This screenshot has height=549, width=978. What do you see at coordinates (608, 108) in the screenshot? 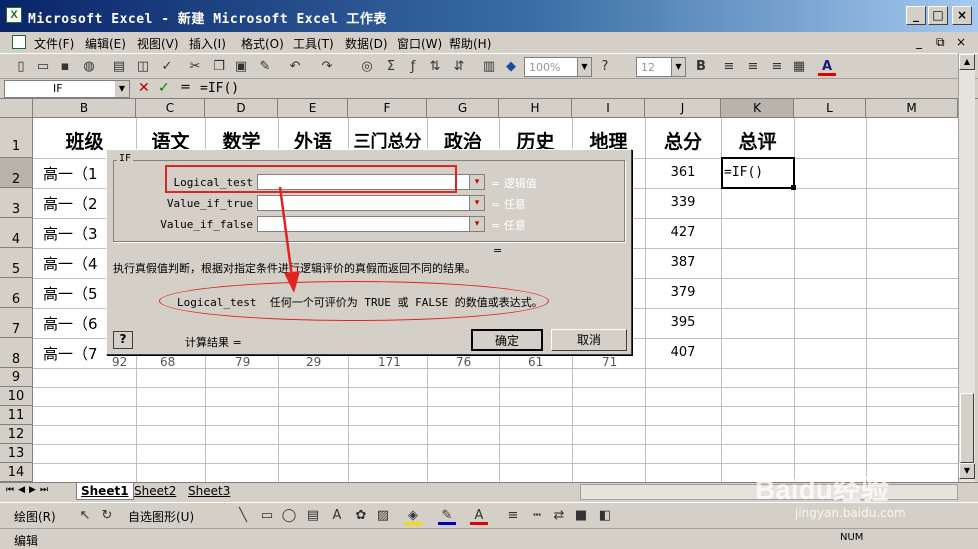
I see `col-header-i: I` at bounding box center [608, 108].